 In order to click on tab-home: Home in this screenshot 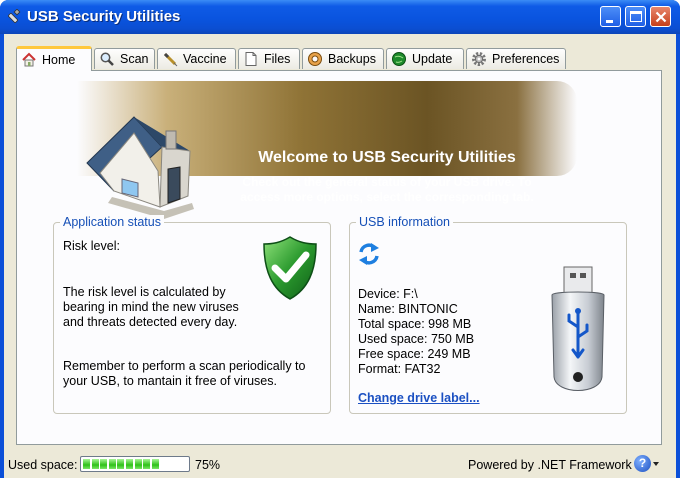, I will do `click(54, 58)`.